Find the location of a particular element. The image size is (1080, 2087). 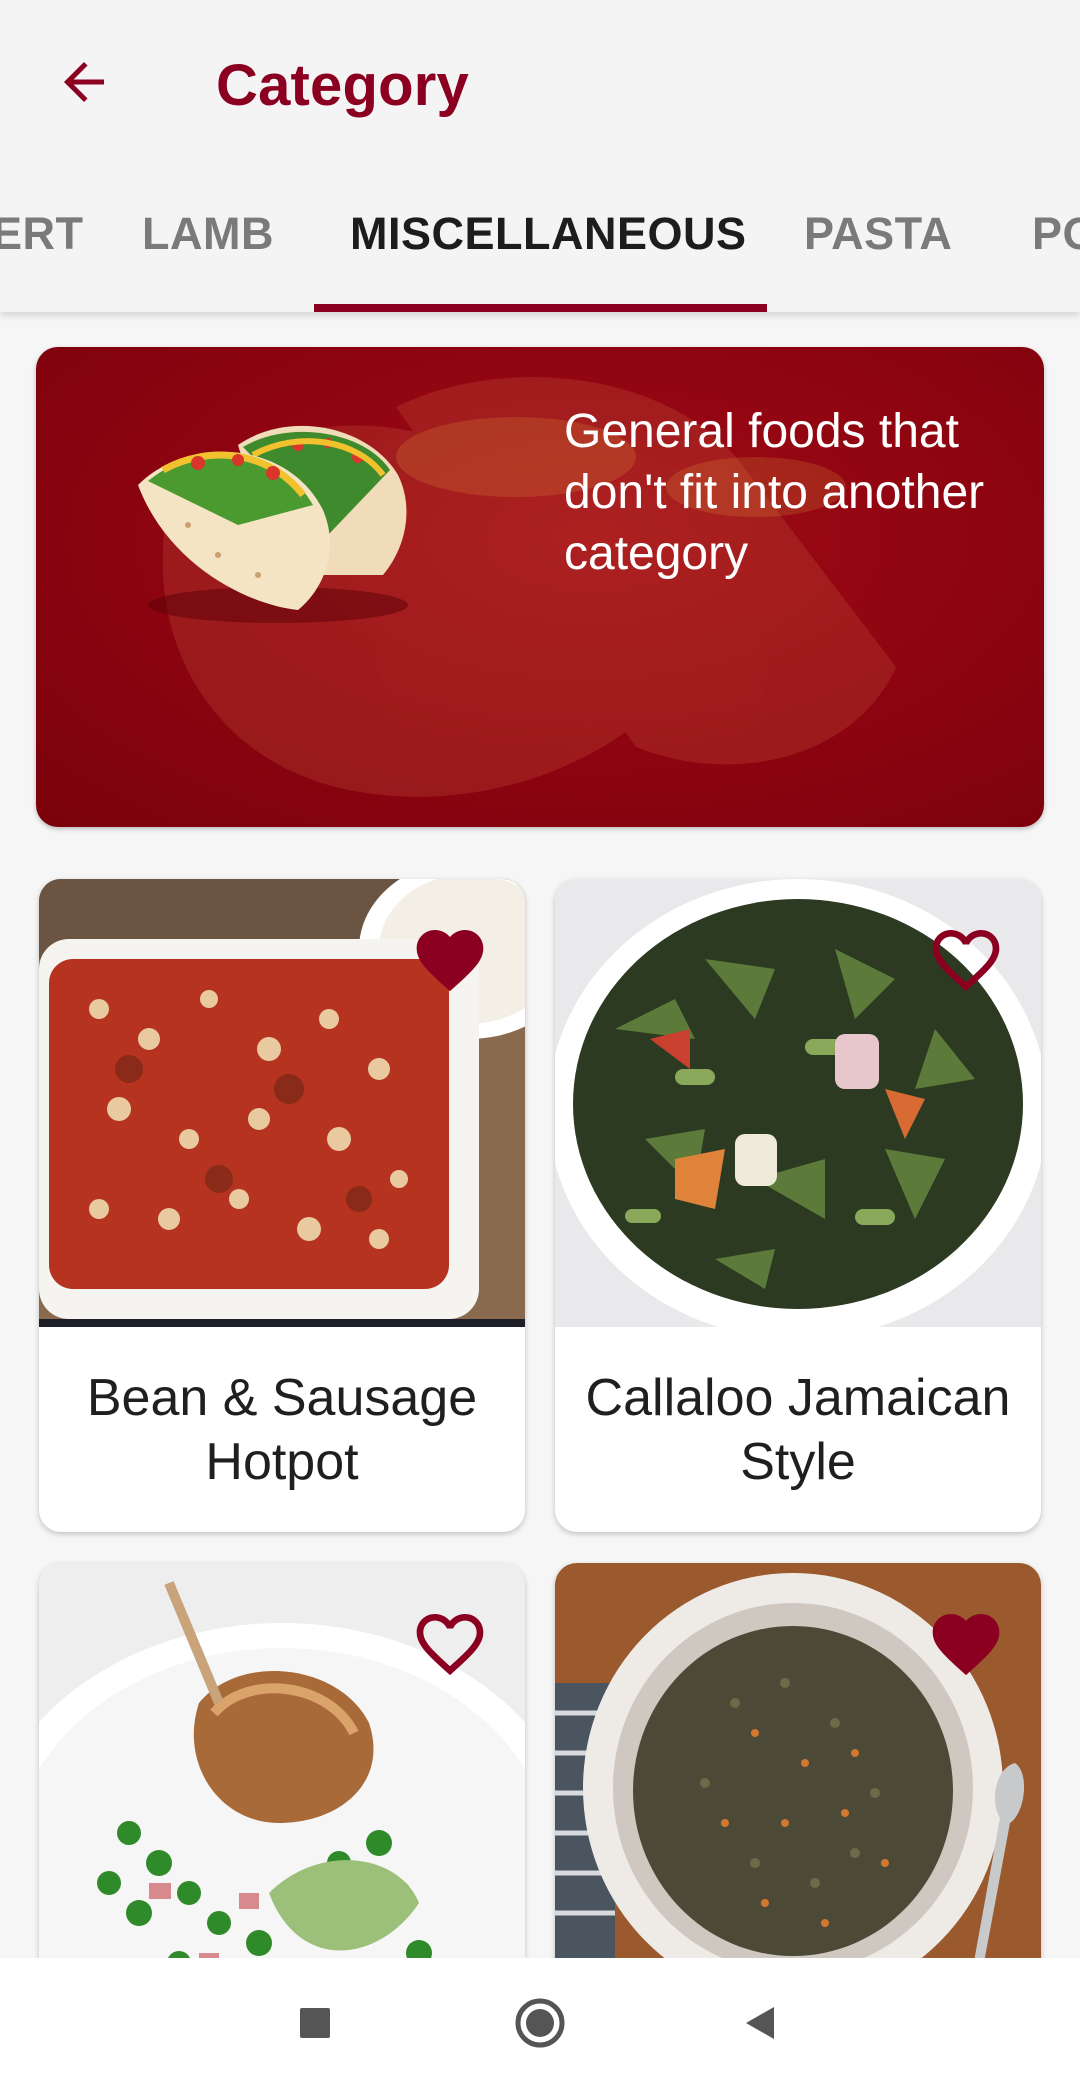

square-icon is located at coordinates (315, 2023).